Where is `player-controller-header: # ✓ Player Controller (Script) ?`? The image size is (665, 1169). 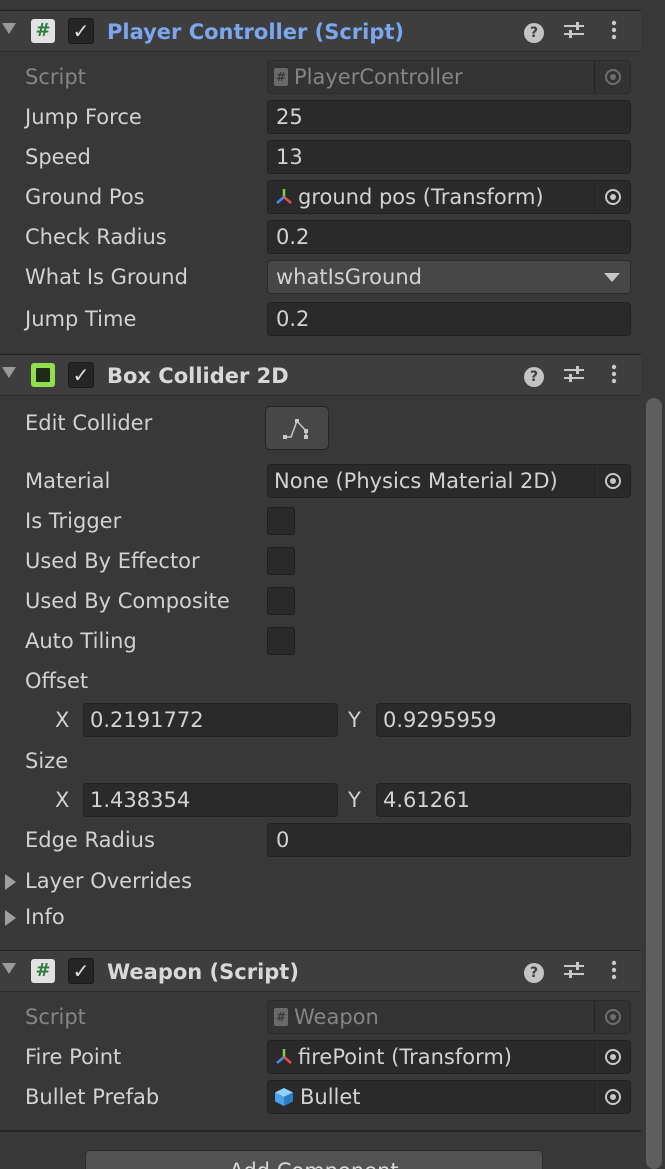
player-controller-header: # ✓ Player Controller (Script) ? is located at coordinates (320, 31).